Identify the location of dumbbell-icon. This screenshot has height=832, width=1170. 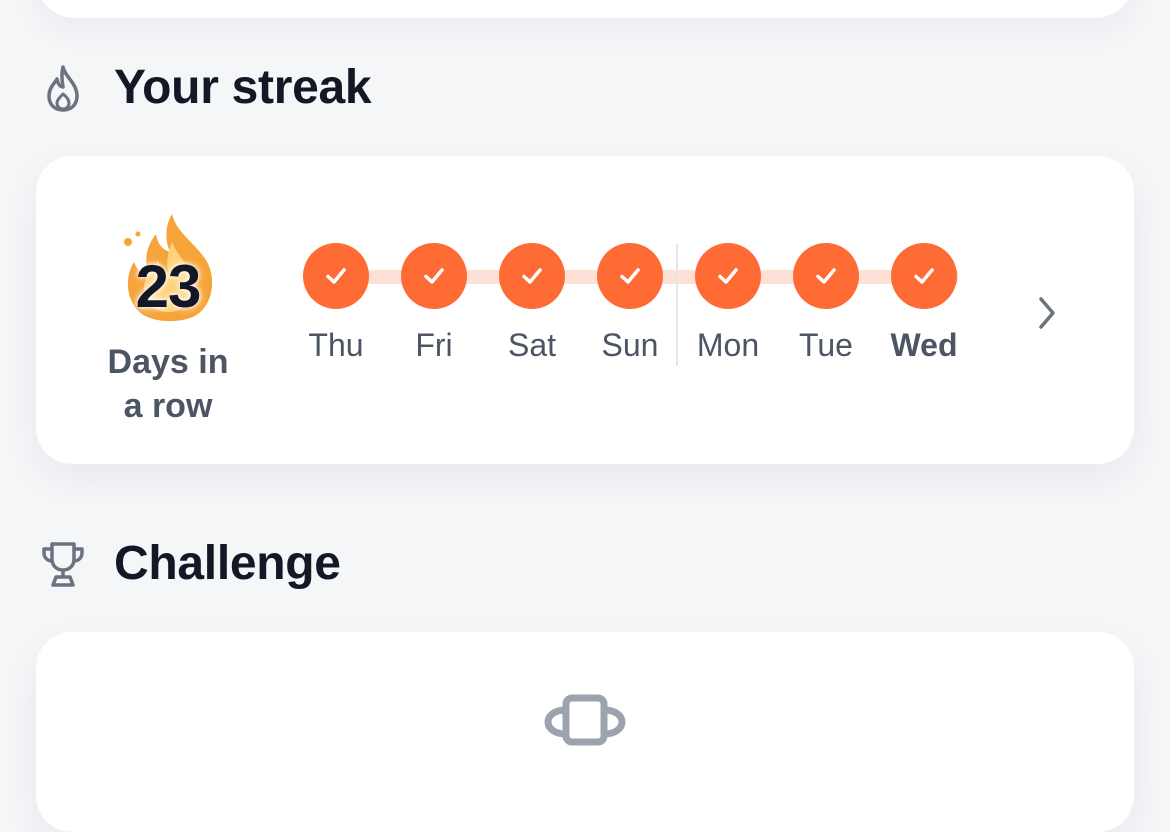
(585, 720).